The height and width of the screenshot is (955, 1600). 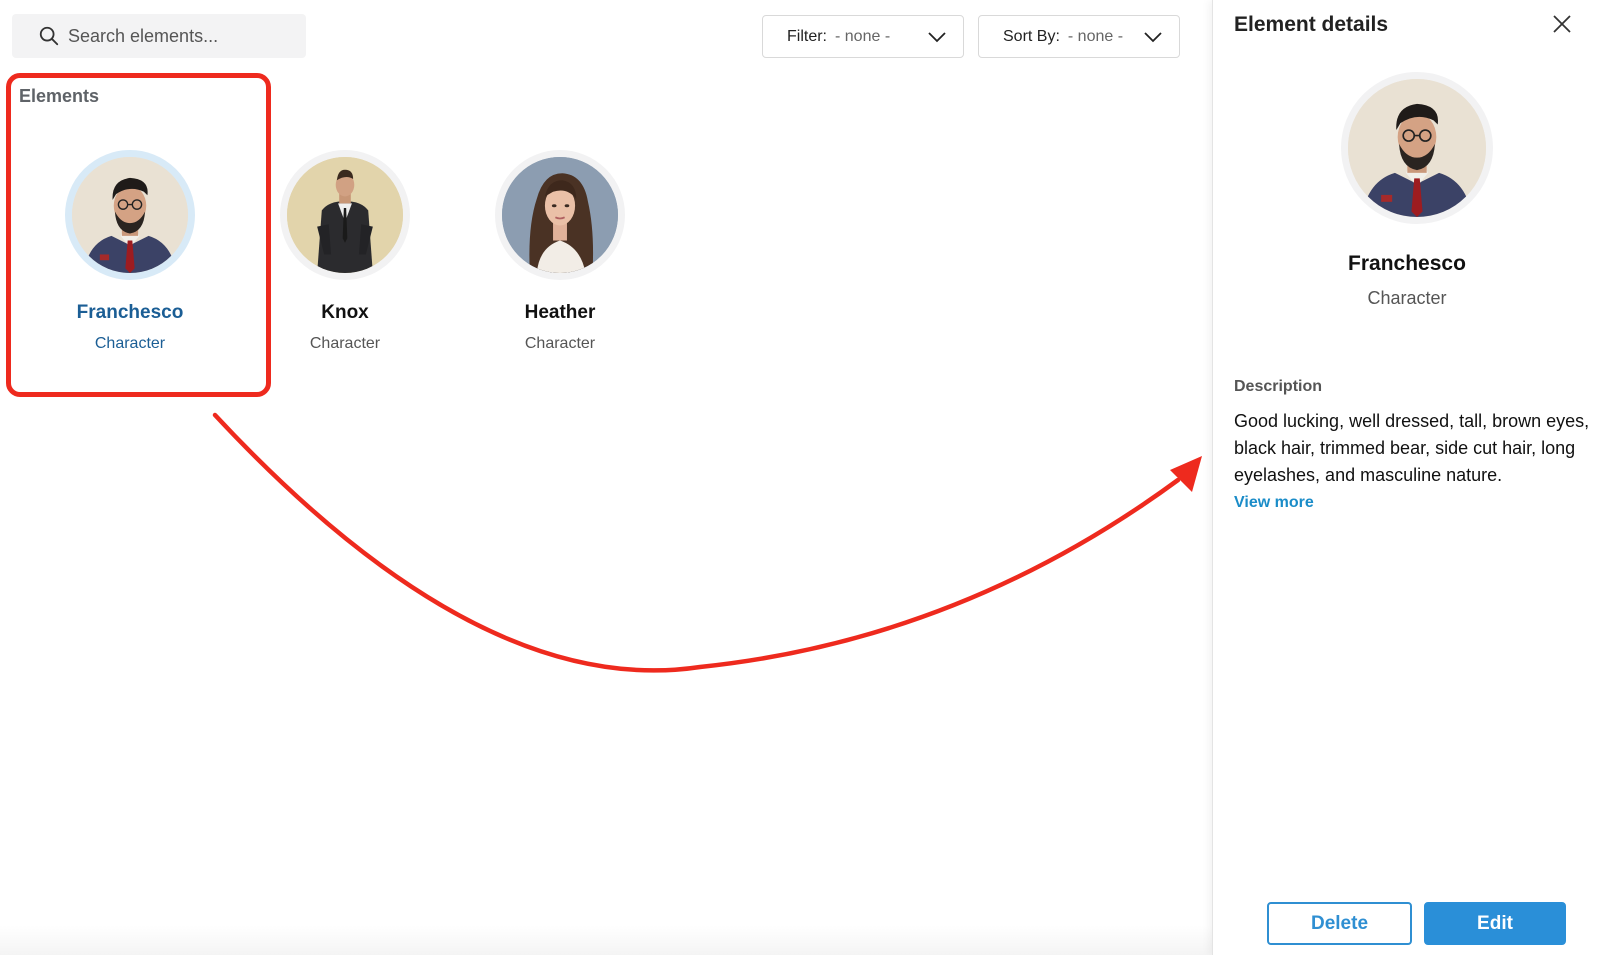 What do you see at coordinates (1562, 24) in the screenshot?
I see `close-icon` at bounding box center [1562, 24].